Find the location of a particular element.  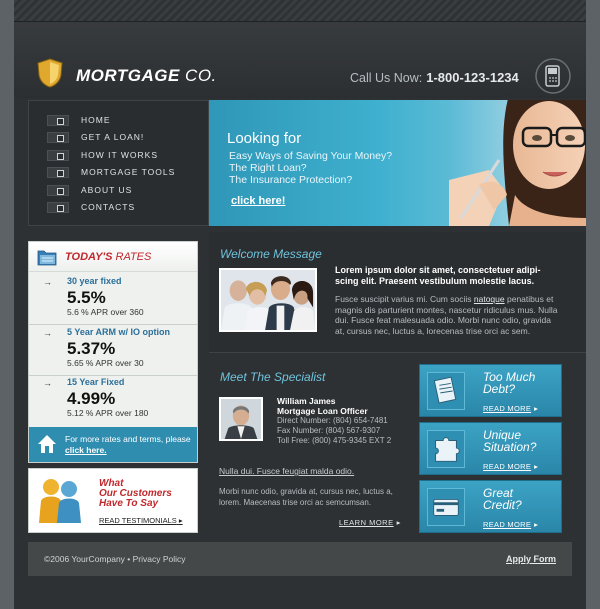

call-label: Call Us Now: is located at coordinates (386, 78).